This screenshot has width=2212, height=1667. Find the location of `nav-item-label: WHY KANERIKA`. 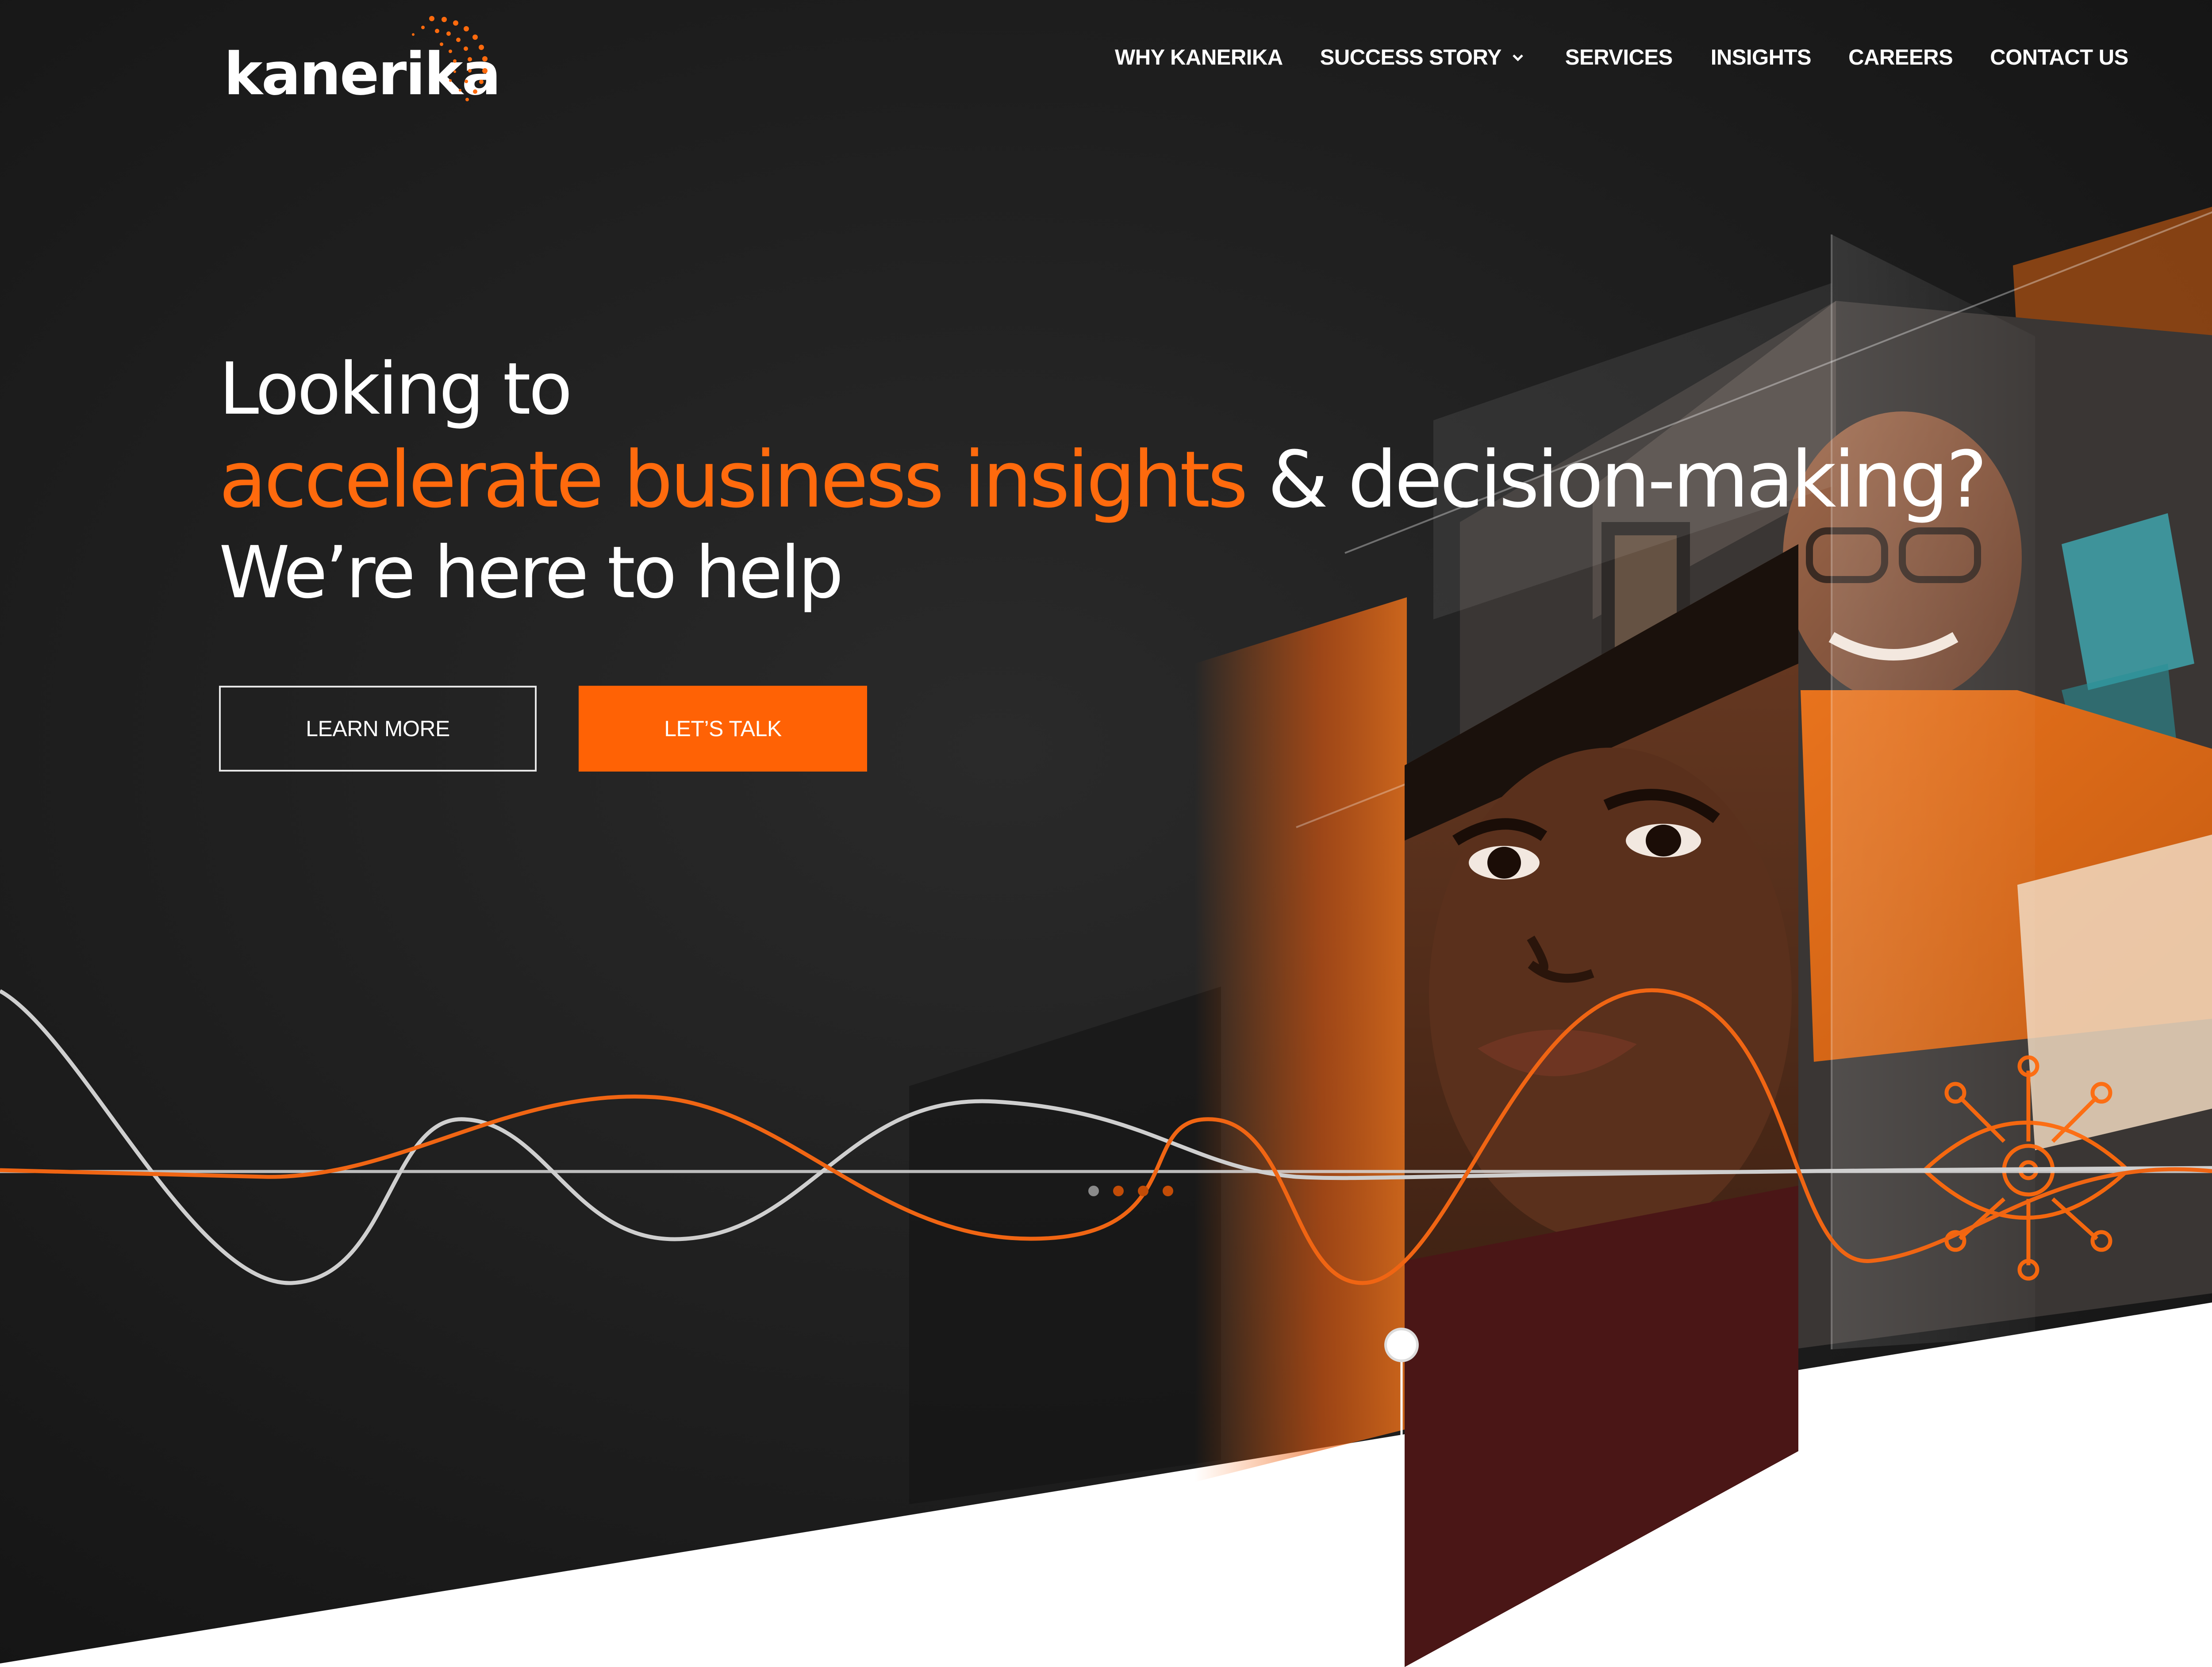

nav-item-label: WHY KANERIKA is located at coordinates (1199, 57).